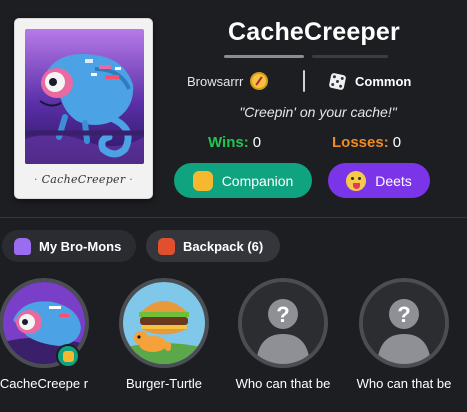 This screenshot has height=412, width=467. Describe the element at coordinates (47, 334) in the screenshot. I see `collection-item: CacheCreepe r` at that location.